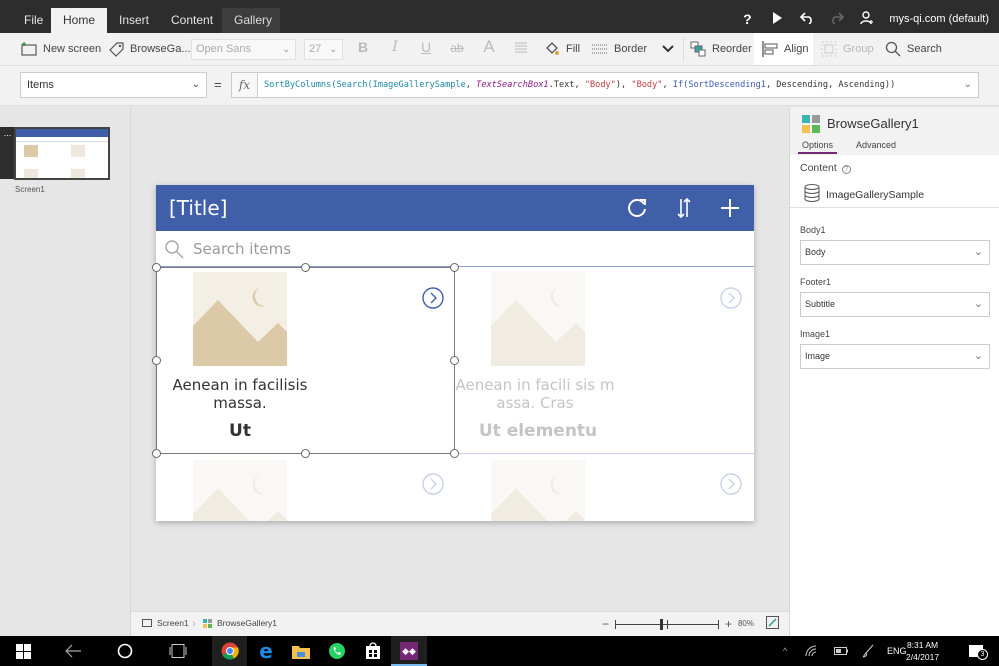 Image resolution: width=999 pixels, height=666 pixels. What do you see at coordinates (605, 624) in the screenshot?
I see `zoom-out-button: −` at bounding box center [605, 624].